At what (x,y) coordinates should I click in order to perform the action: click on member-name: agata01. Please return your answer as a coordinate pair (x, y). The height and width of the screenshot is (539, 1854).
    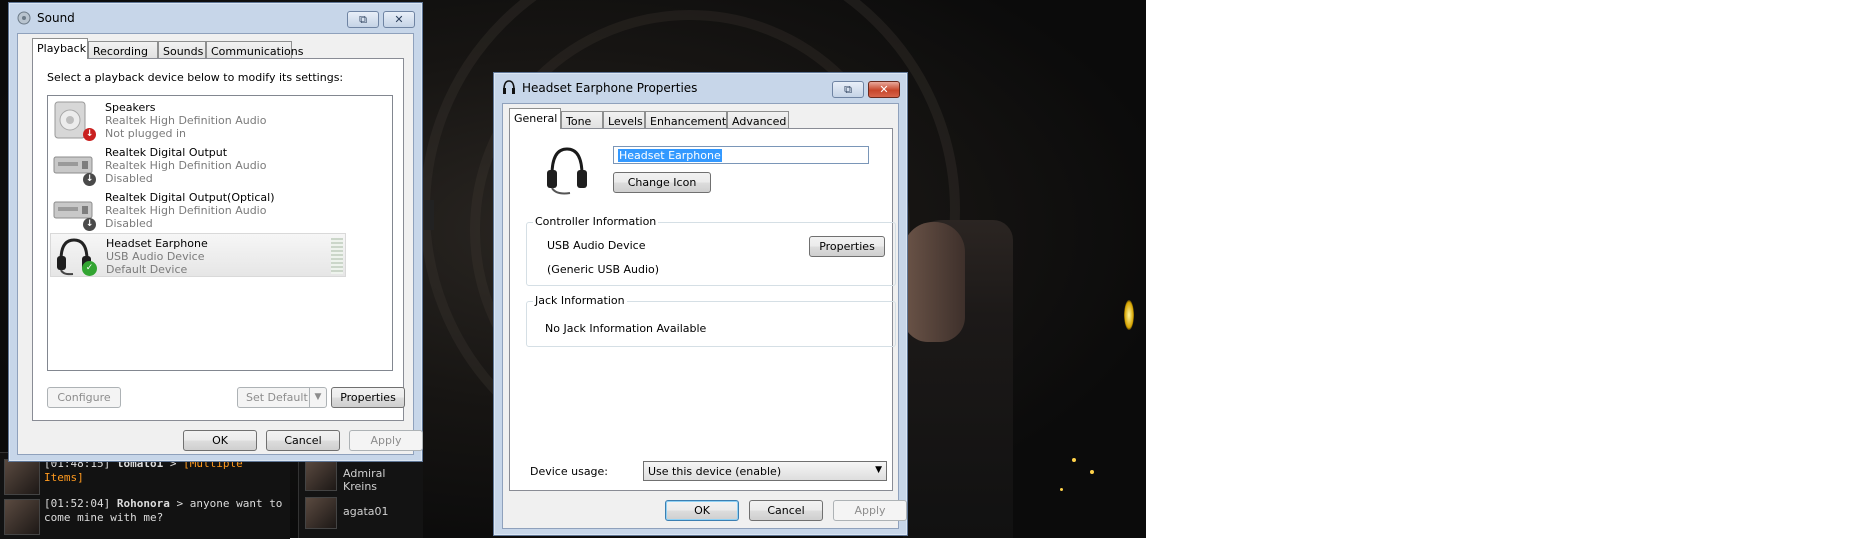
    Looking at the image, I should click on (366, 511).